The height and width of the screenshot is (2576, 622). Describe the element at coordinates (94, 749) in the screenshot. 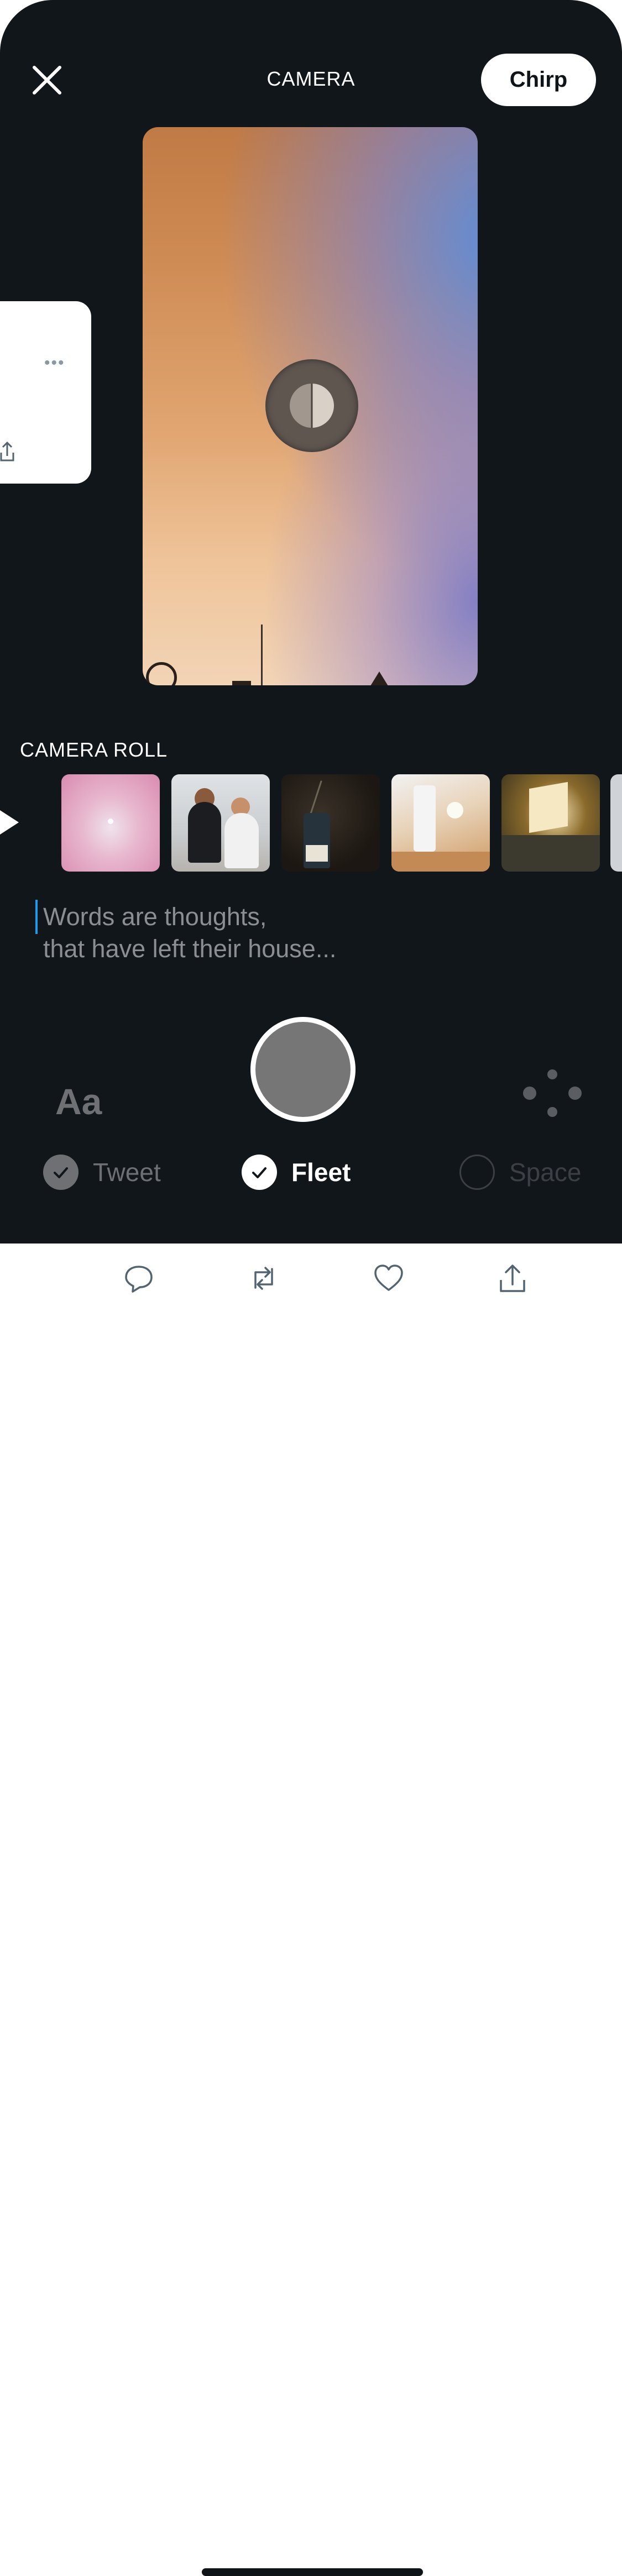

I see `camera-roll-title: CAMERA ROLL` at that location.